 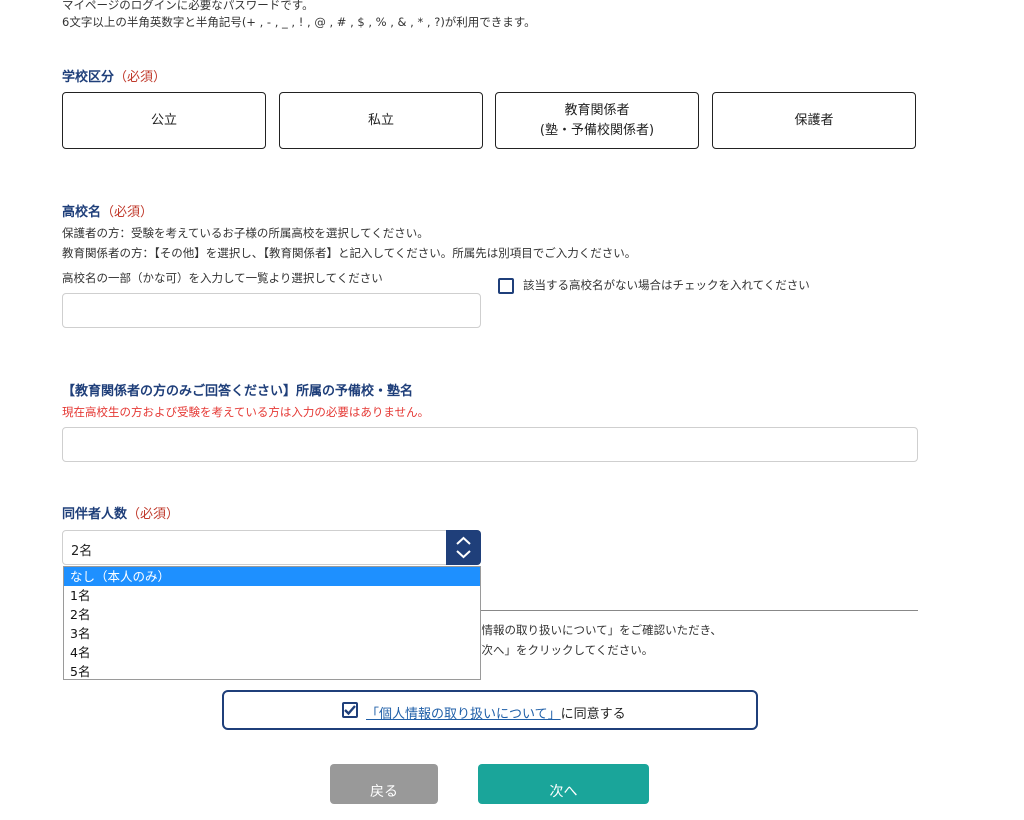 What do you see at coordinates (597, 110) in the screenshot?
I see `option-label: 教育関係者` at bounding box center [597, 110].